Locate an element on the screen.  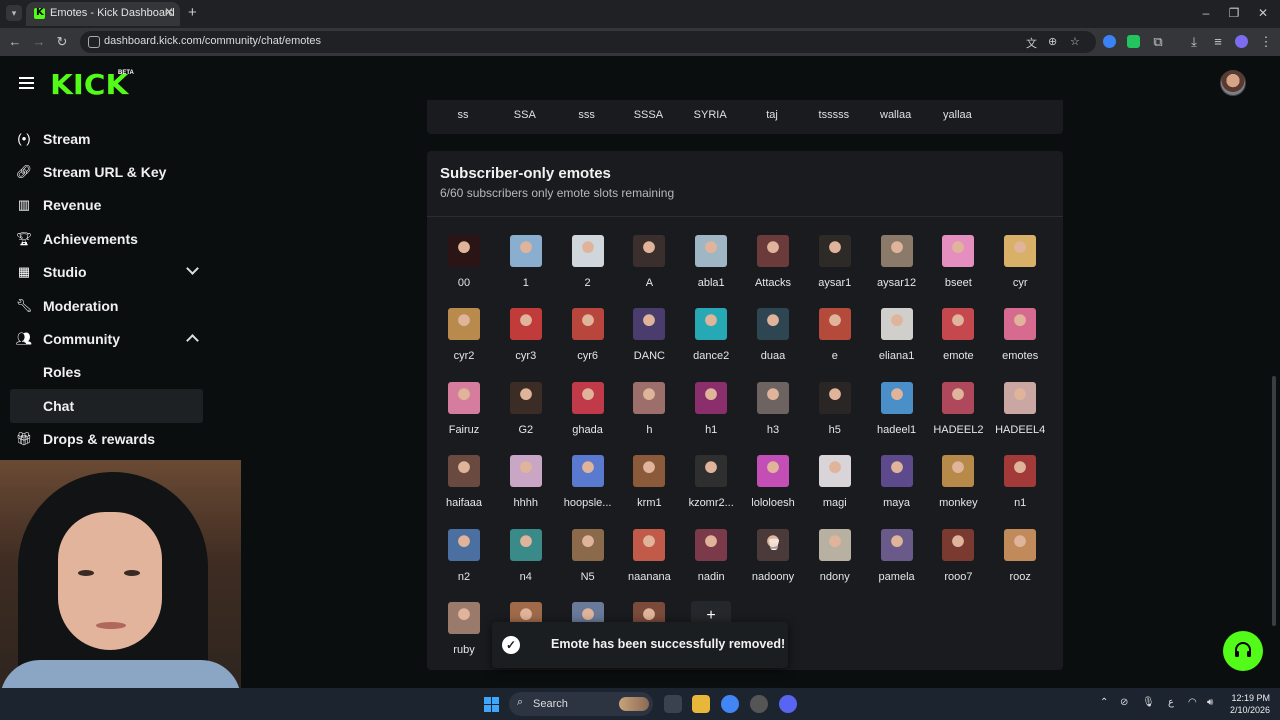
emote-tile: aysar1 is located at coordinates (835, 264).